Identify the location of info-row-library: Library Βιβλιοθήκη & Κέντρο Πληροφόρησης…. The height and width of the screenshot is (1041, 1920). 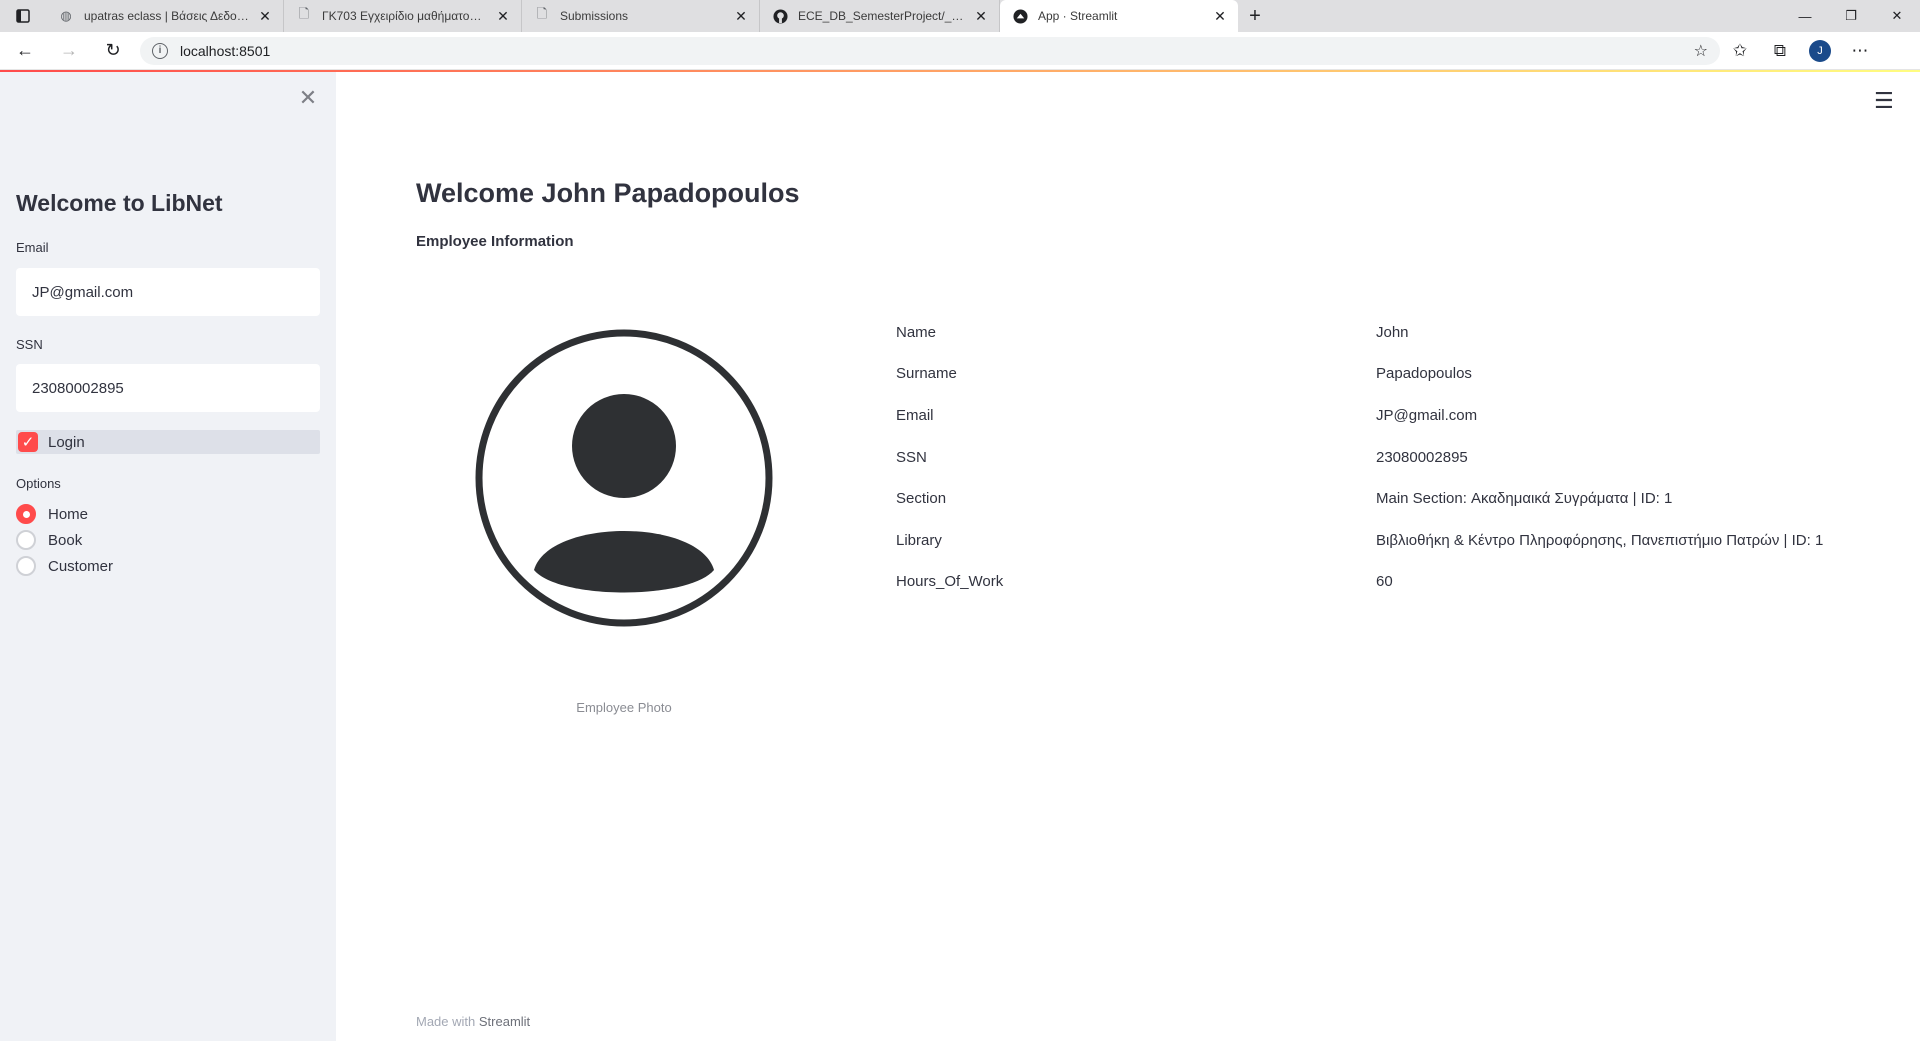
(1396, 543).